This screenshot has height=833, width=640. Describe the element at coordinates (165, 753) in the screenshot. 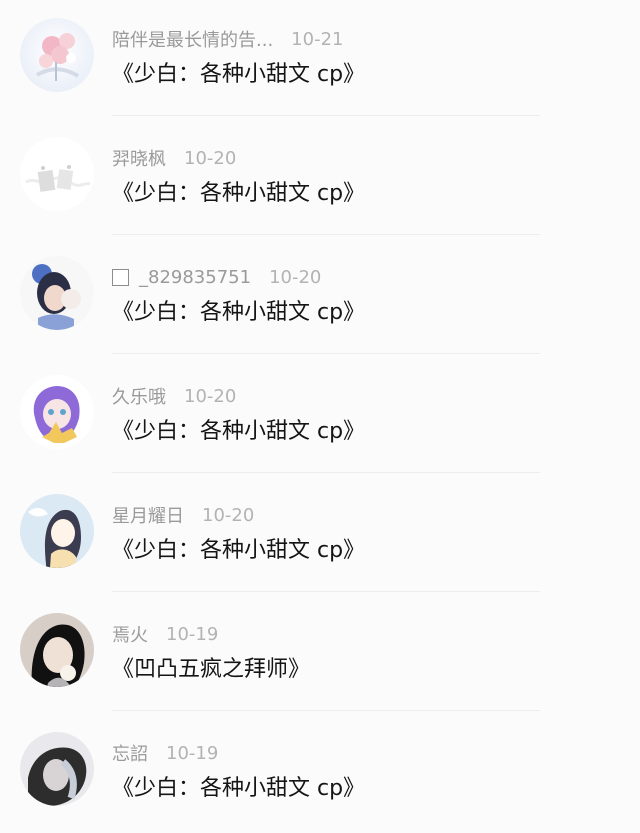

I see `comment-meta: 忘詔 10-19` at that location.